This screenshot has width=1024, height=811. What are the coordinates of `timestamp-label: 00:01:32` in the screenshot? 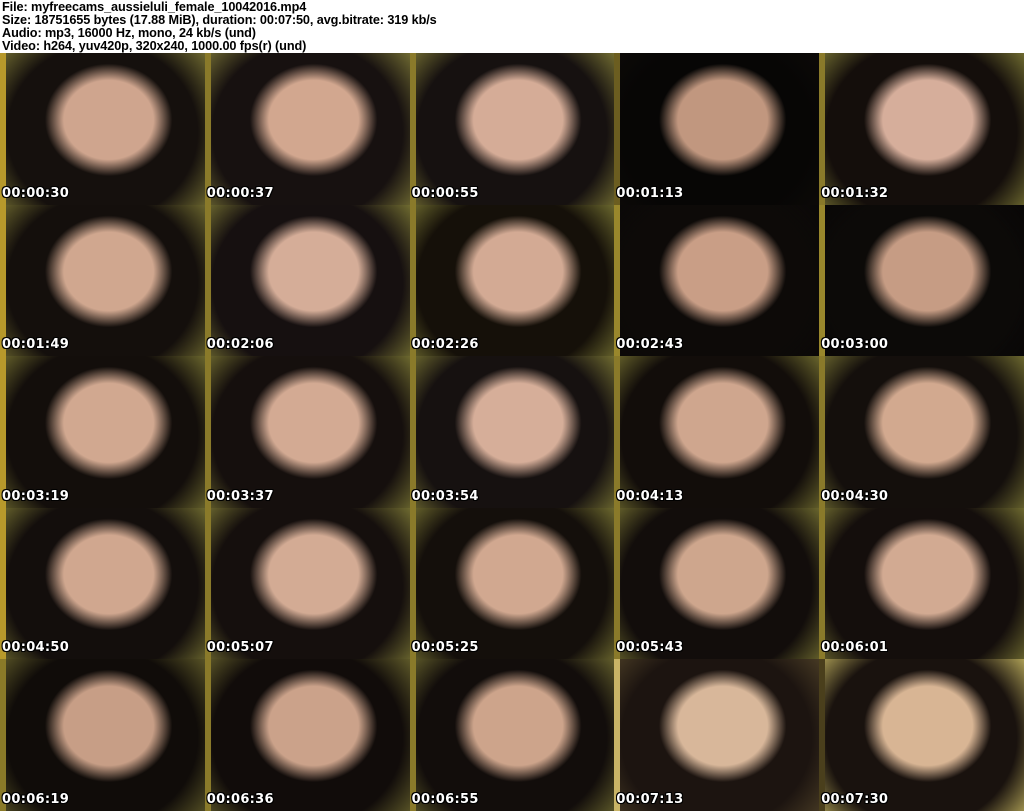 It's located at (855, 193).